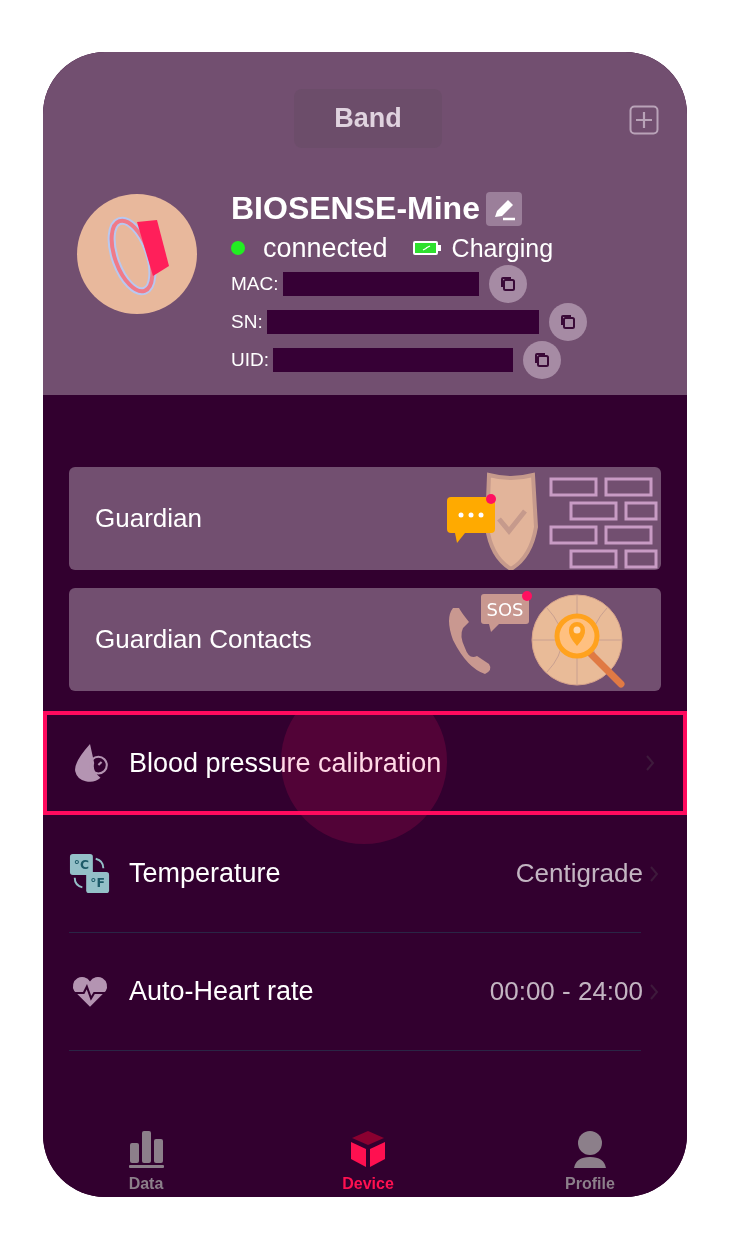 The width and height of the screenshot is (730, 1247). Describe the element at coordinates (255, 284) in the screenshot. I see `id-label: MAC:` at that location.